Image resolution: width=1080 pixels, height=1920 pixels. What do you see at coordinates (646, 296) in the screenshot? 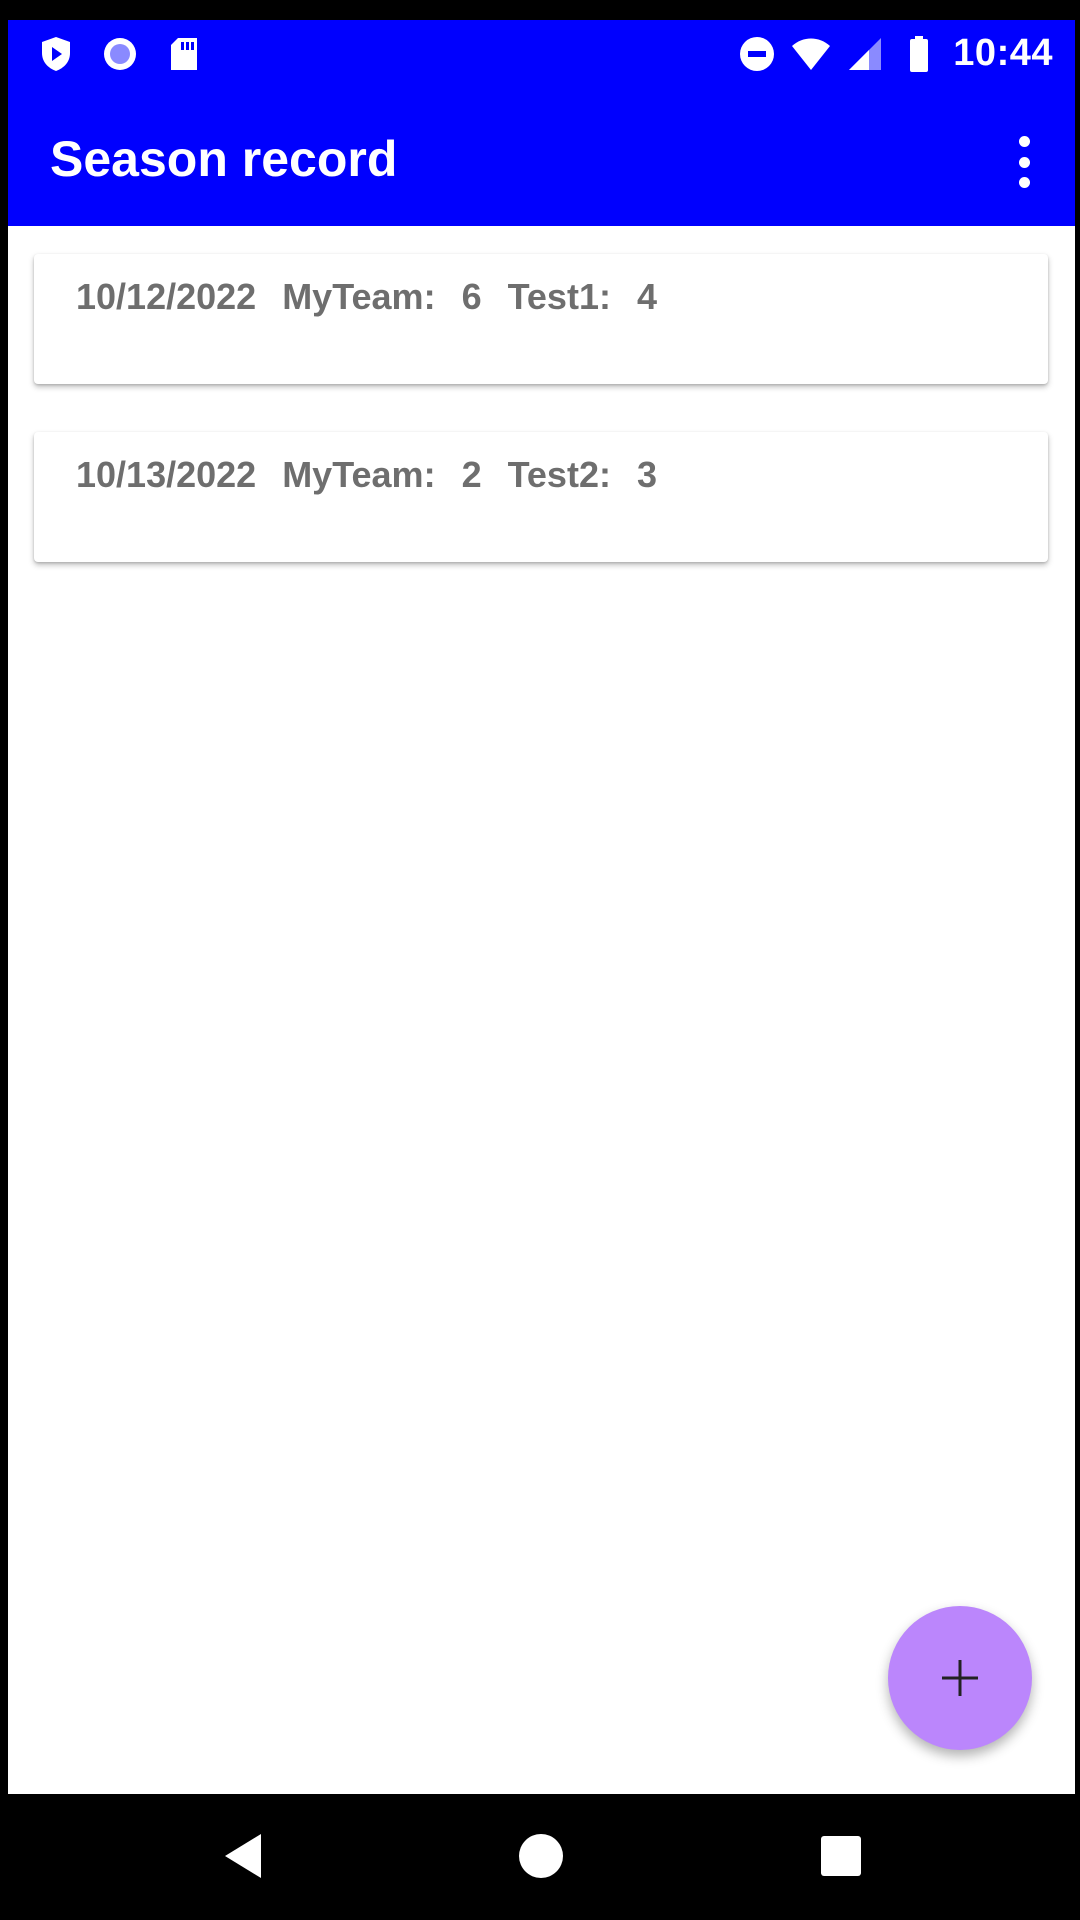
I see `opponent-score: 4` at bounding box center [646, 296].